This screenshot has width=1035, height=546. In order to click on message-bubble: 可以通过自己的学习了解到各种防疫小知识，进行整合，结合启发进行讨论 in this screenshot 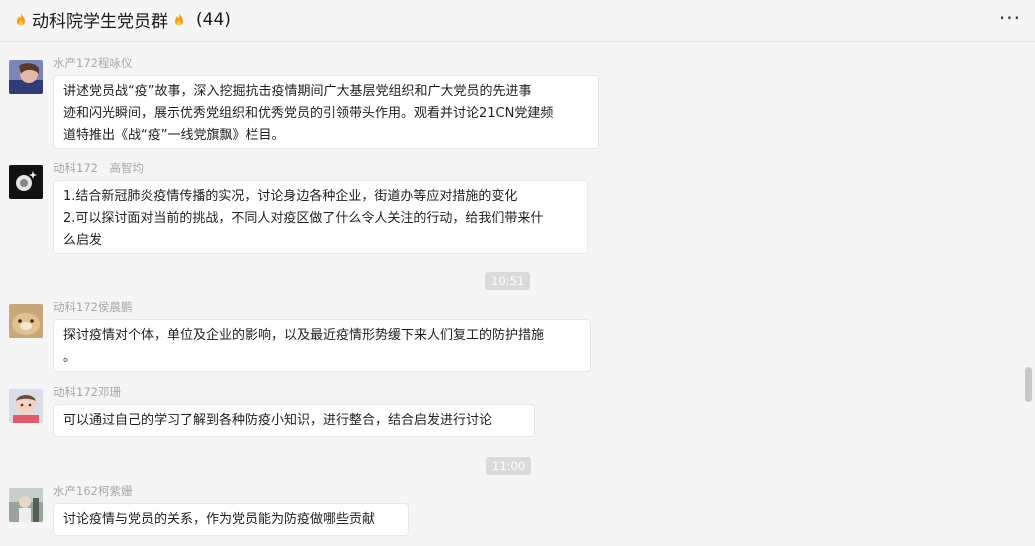, I will do `click(294, 420)`.